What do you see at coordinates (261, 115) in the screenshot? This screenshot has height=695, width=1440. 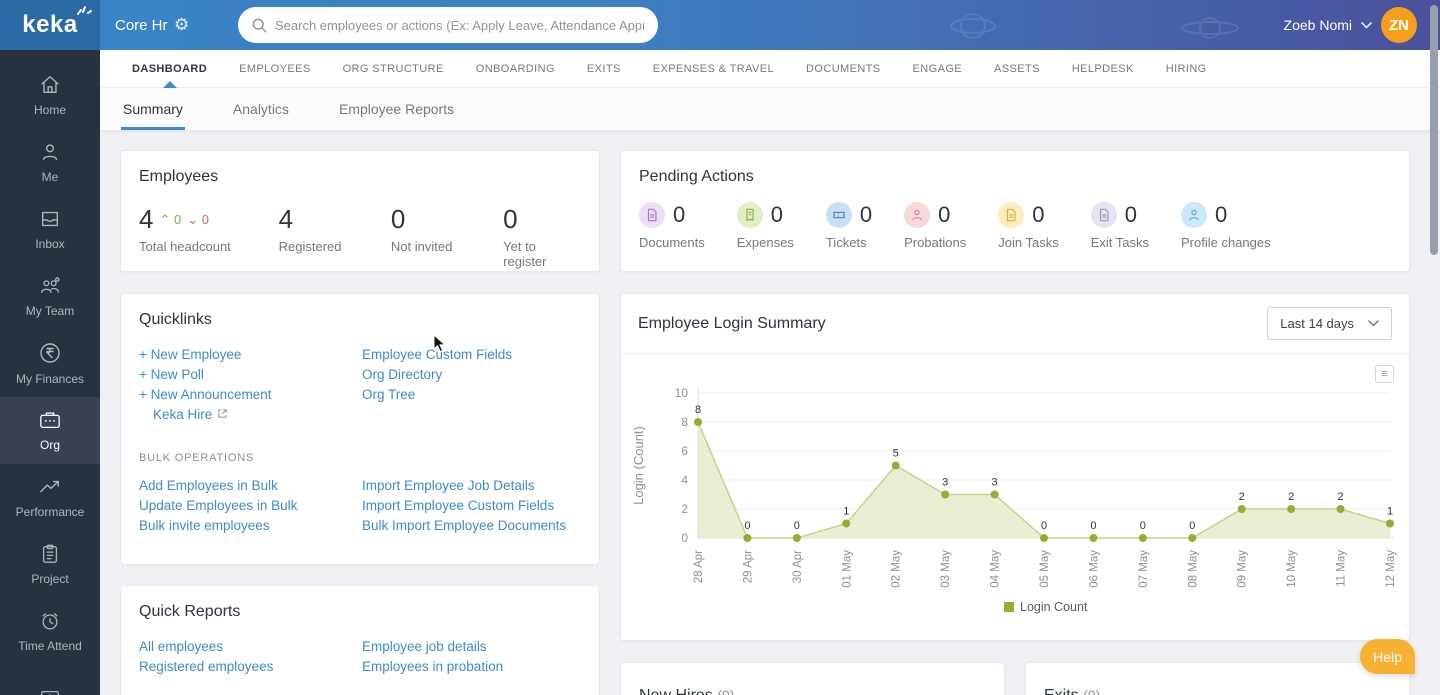 I see `subtab-analytics: Analytics` at bounding box center [261, 115].